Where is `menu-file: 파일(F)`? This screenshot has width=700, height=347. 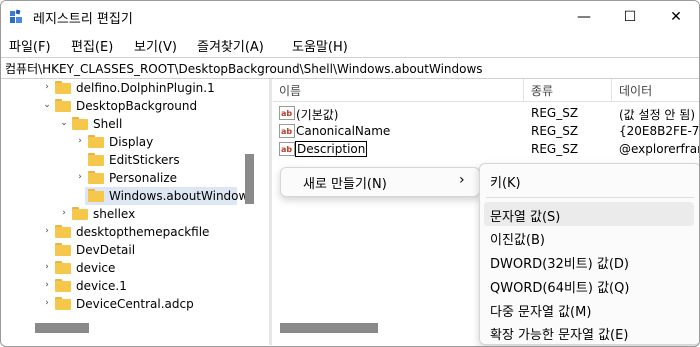
menu-file: 파일(F) is located at coordinates (30, 45).